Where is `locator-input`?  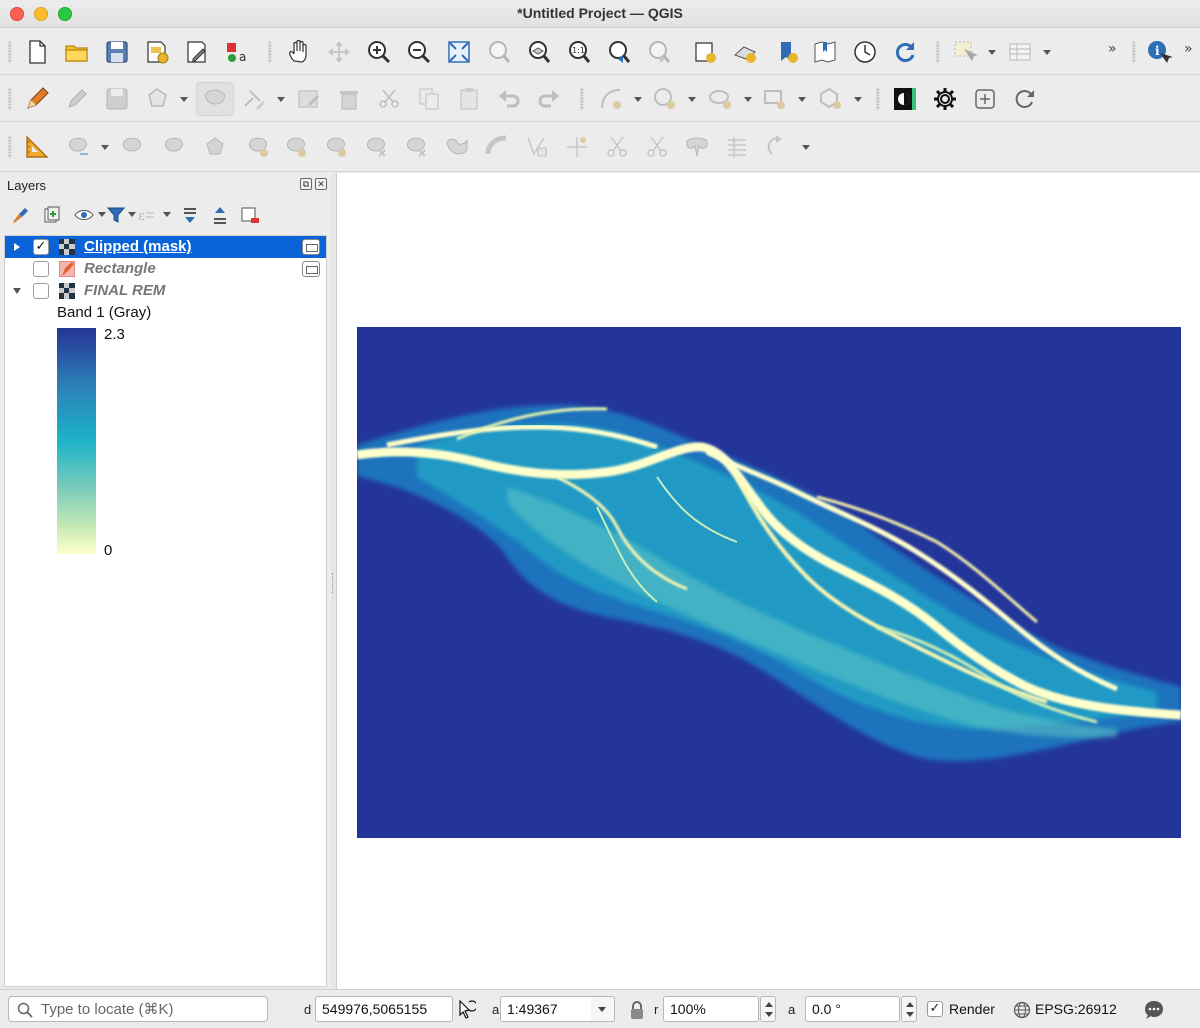 locator-input is located at coordinates (149, 1009).